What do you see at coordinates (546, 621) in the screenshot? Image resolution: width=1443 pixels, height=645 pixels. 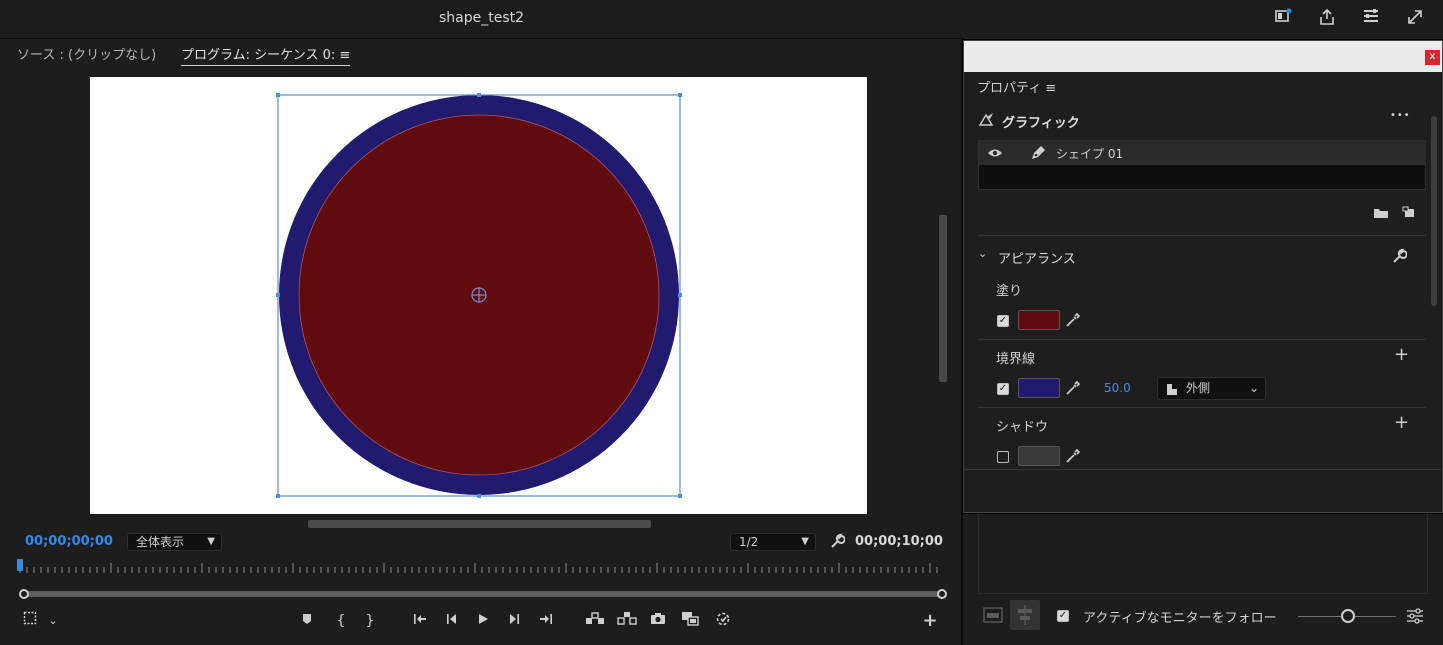 I see `go-to-out-icon` at bounding box center [546, 621].